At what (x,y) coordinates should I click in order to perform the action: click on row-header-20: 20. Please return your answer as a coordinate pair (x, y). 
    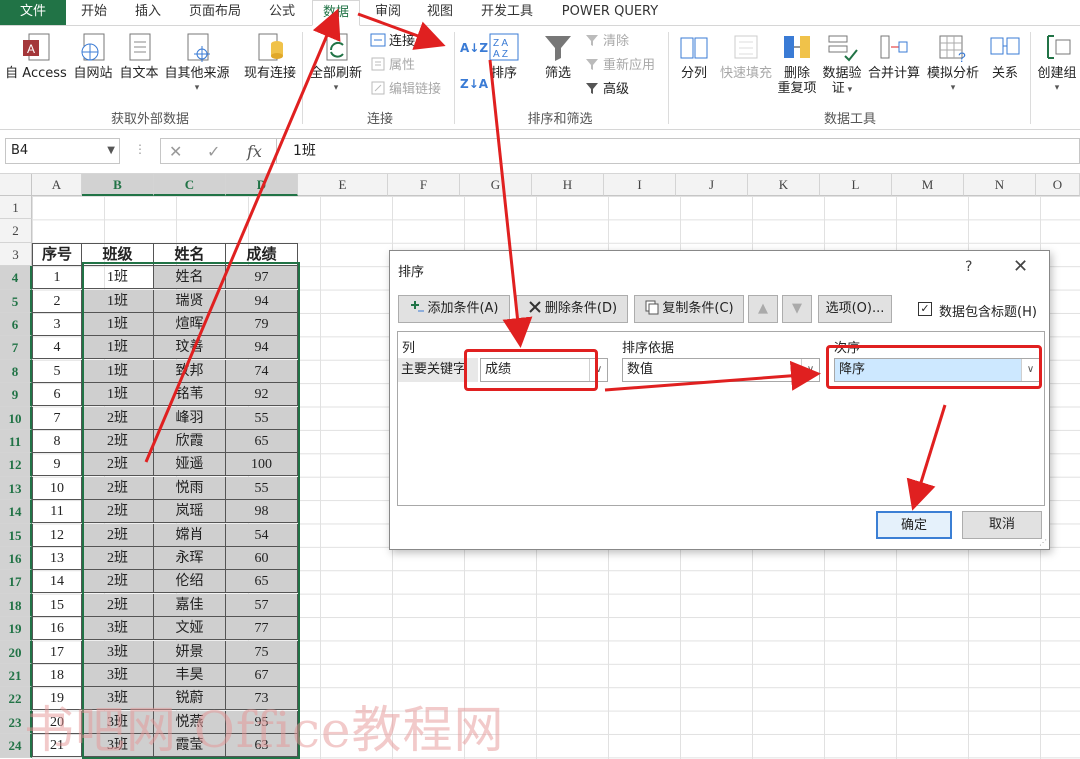
    Looking at the image, I should click on (16, 652).